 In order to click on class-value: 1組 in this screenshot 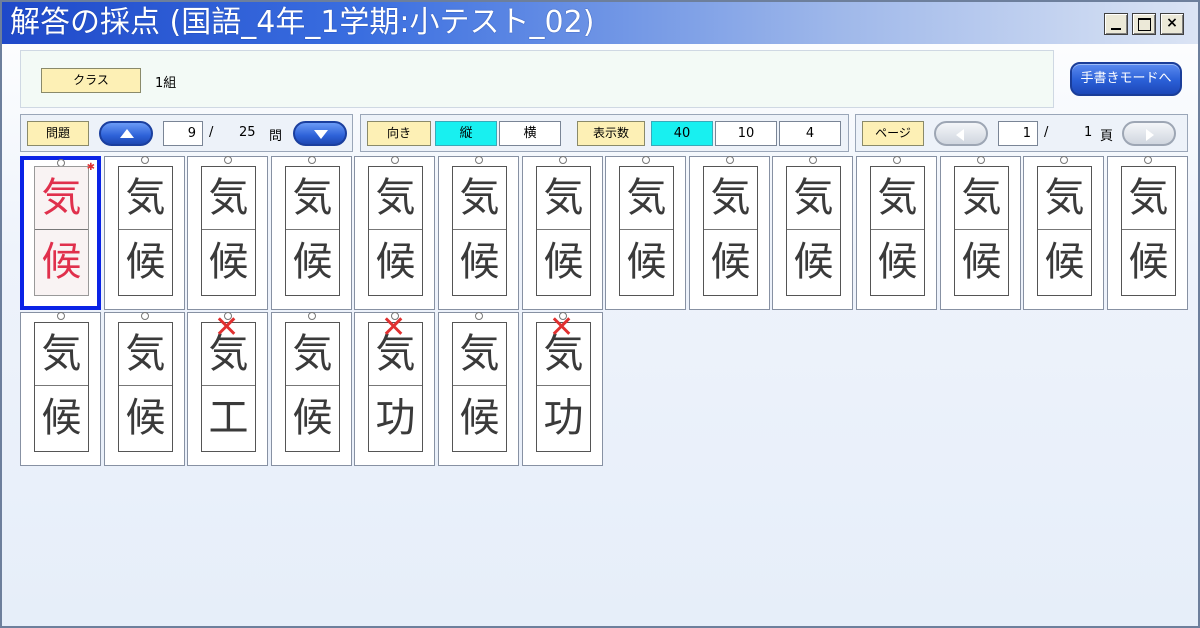, I will do `click(166, 83)`.